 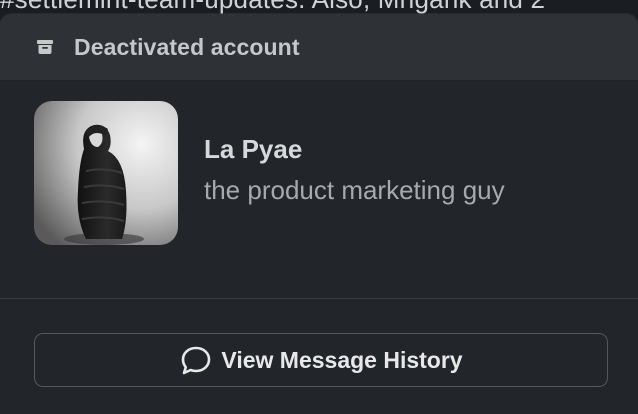 What do you see at coordinates (342, 359) in the screenshot?
I see `view-message-history-label: View Message History` at bounding box center [342, 359].